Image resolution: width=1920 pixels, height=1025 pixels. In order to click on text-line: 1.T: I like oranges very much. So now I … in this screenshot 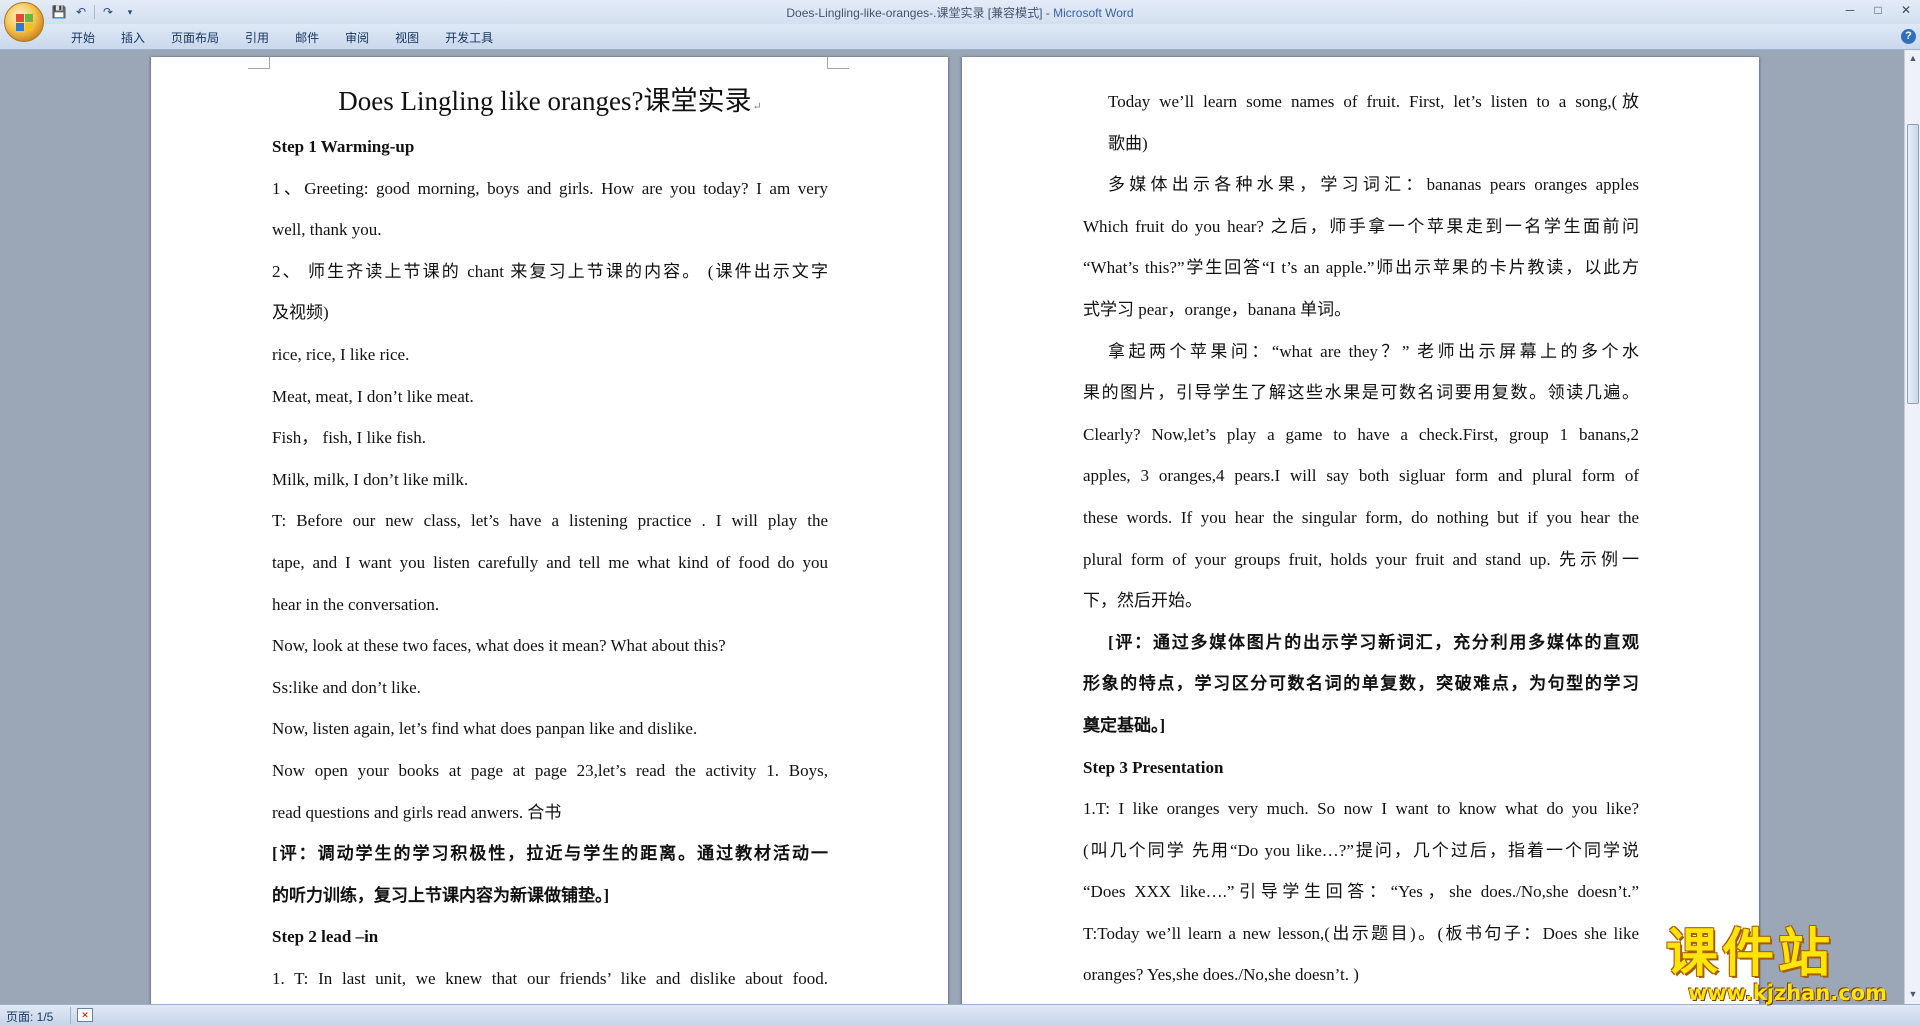, I will do `click(1361, 809)`.